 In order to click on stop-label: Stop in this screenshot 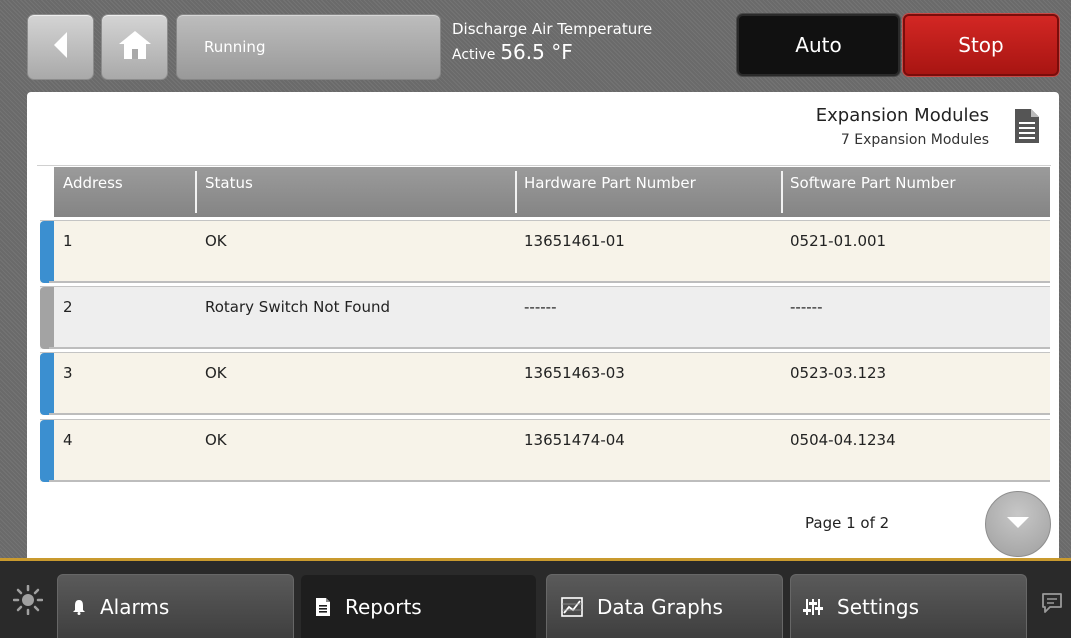, I will do `click(981, 45)`.